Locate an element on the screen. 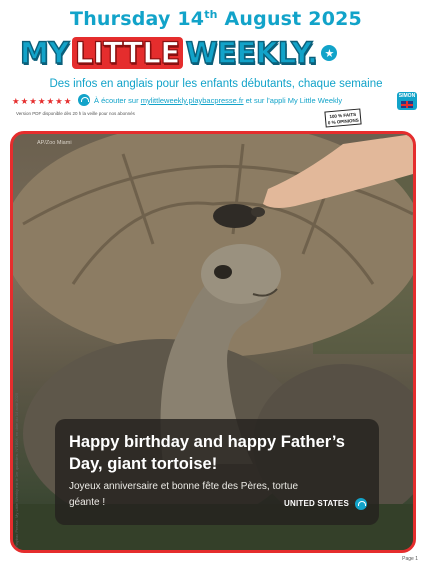  logo-word-my: MY is located at coordinates (44, 52).